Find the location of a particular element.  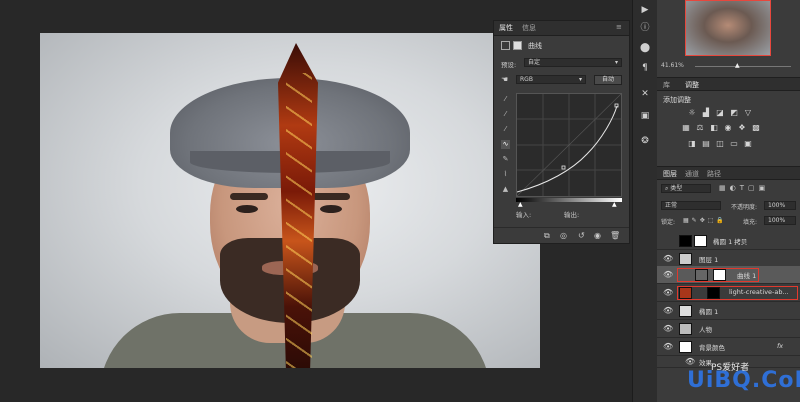

black-point-slider: ▲ is located at coordinates (520, 204).